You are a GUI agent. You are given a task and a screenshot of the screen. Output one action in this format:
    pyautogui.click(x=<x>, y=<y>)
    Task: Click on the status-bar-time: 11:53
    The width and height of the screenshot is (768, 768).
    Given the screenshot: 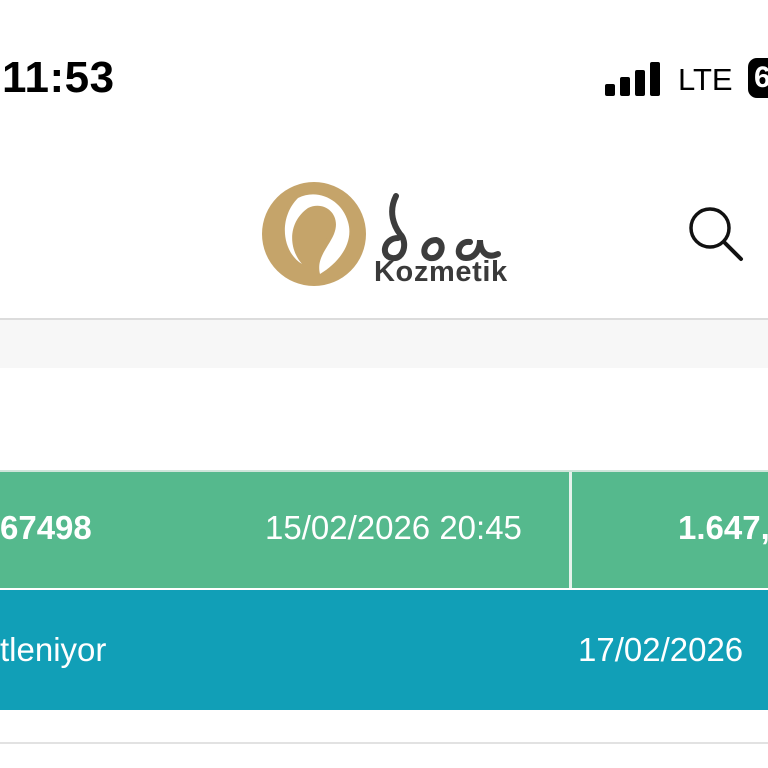 What is the action you would take?
    pyautogui.click(x=58, y=77)
    